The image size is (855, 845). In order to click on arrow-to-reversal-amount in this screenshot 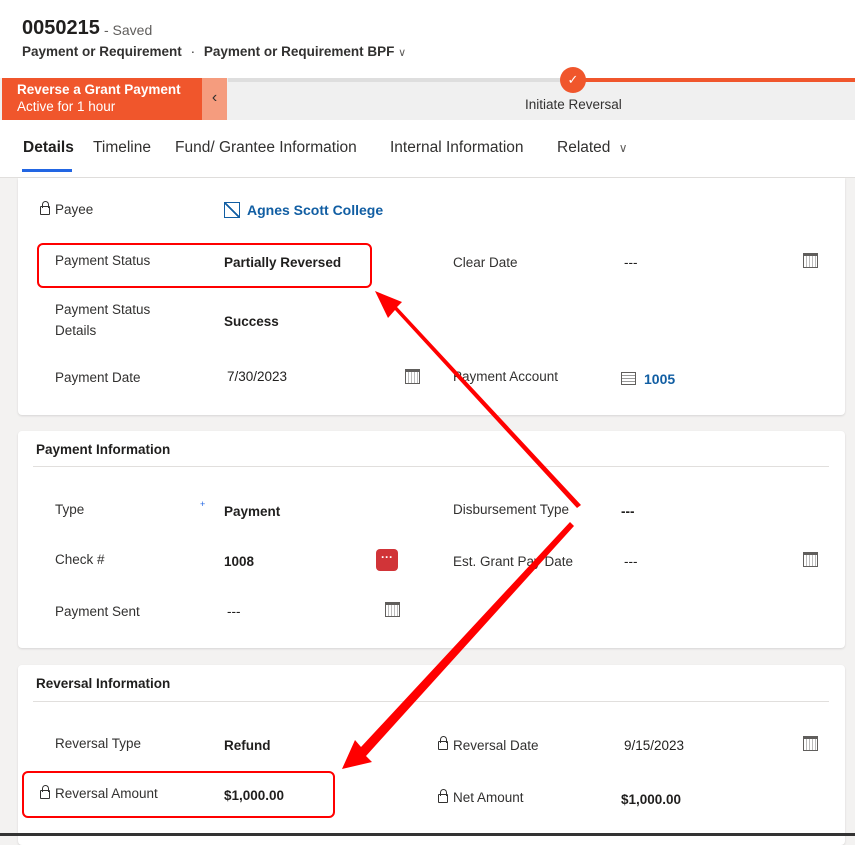, I will do `click(458, 645)`.